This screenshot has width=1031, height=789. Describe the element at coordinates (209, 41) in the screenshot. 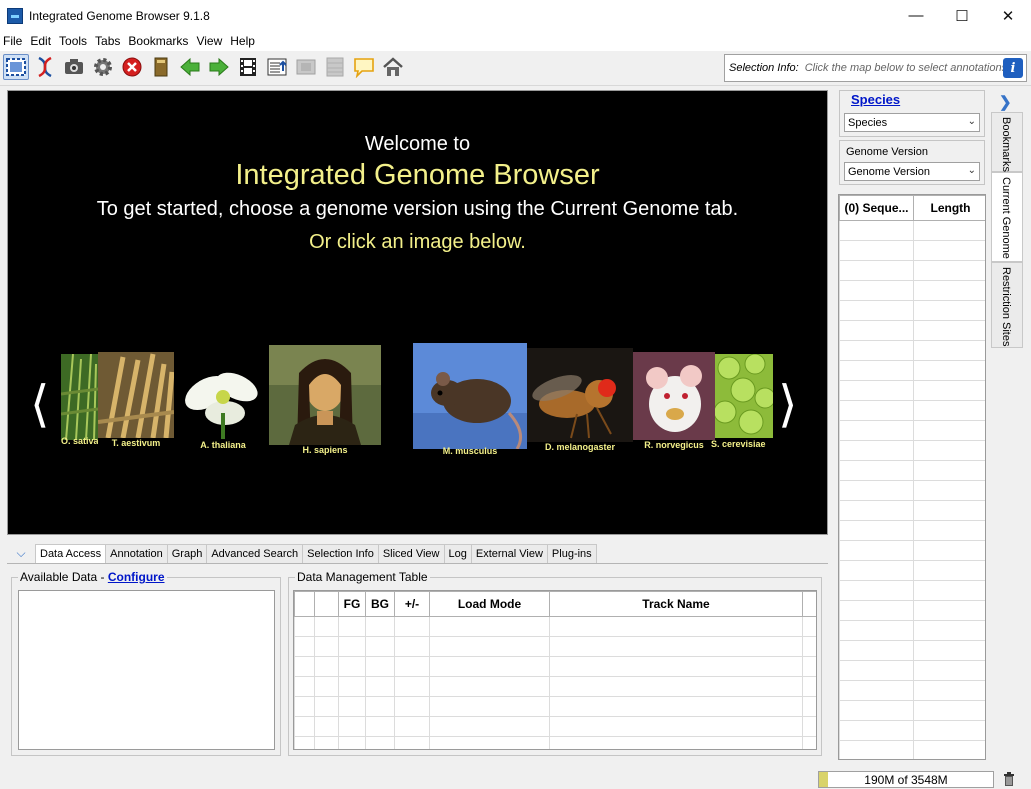

I see `menu-view: View` at that location.